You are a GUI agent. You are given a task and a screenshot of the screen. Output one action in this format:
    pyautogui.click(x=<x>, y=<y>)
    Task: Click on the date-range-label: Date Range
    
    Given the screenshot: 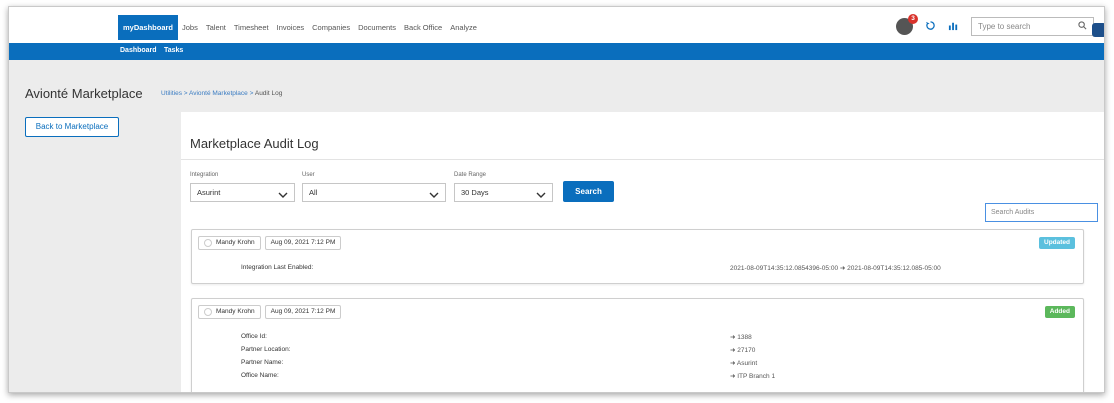 What is the action you would take?
    pyautogui.click(x=470, y=175)
    